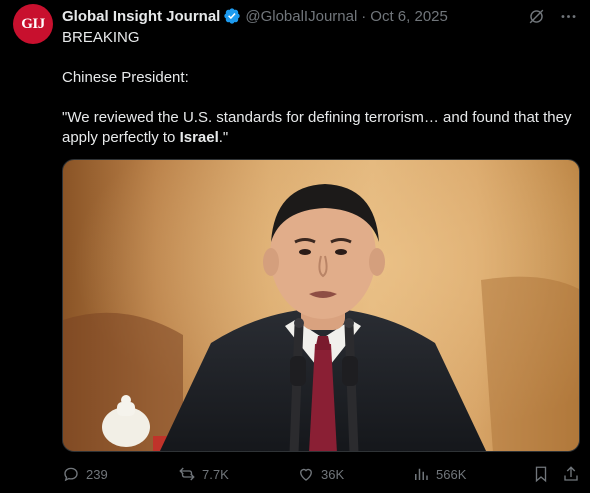 This screenshot has width=590, height=493. I want to click on display-name: Global Insight Journal, so click(141, 16).